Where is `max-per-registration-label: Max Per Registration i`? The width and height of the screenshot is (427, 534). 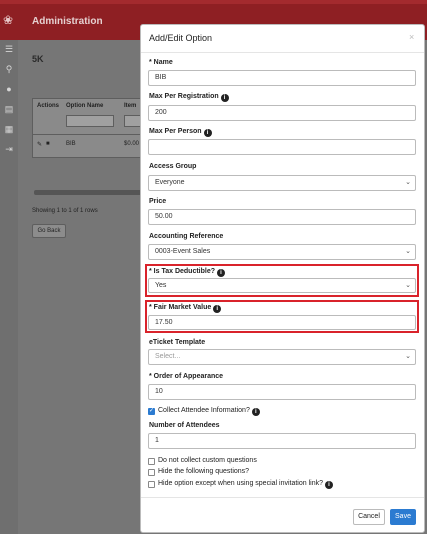 max-per-registration-label: Max Per Registration i is located at coordinates (189, 97).